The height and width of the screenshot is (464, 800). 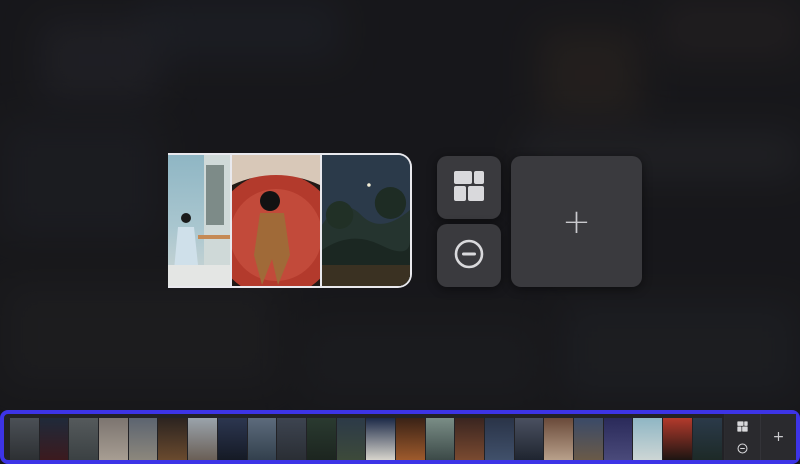 I want to click on collage-preview, so click(x=290, y=220).